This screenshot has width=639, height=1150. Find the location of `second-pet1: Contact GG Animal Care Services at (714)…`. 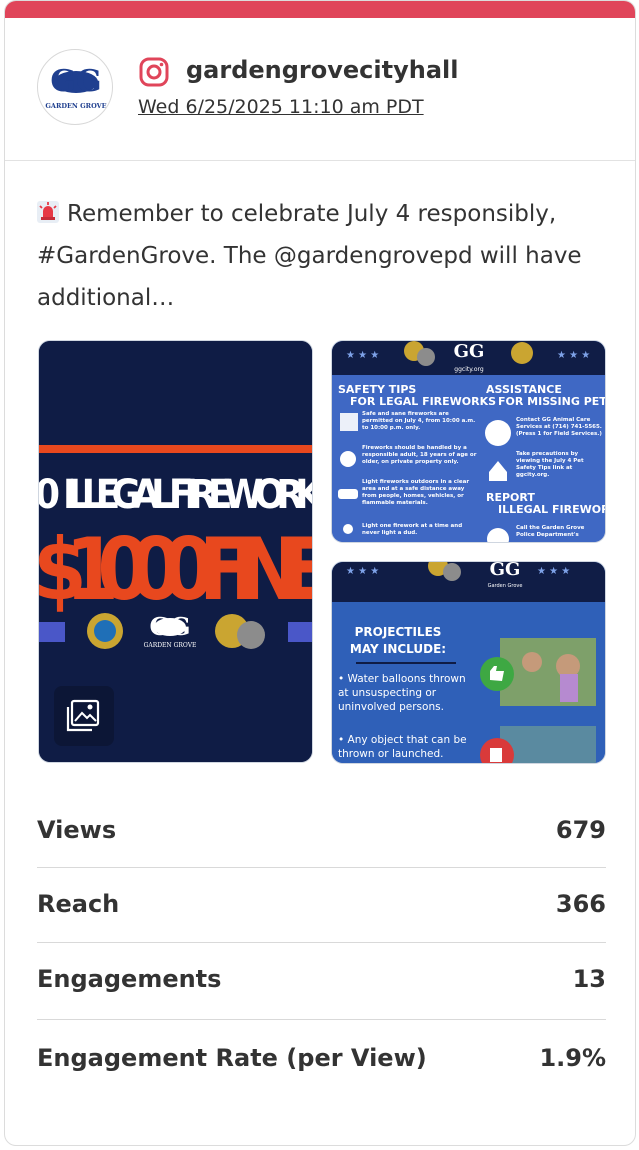

second-pet1: Contact GG Animal Care Services at (714)… is located at coordinates (559, 427).